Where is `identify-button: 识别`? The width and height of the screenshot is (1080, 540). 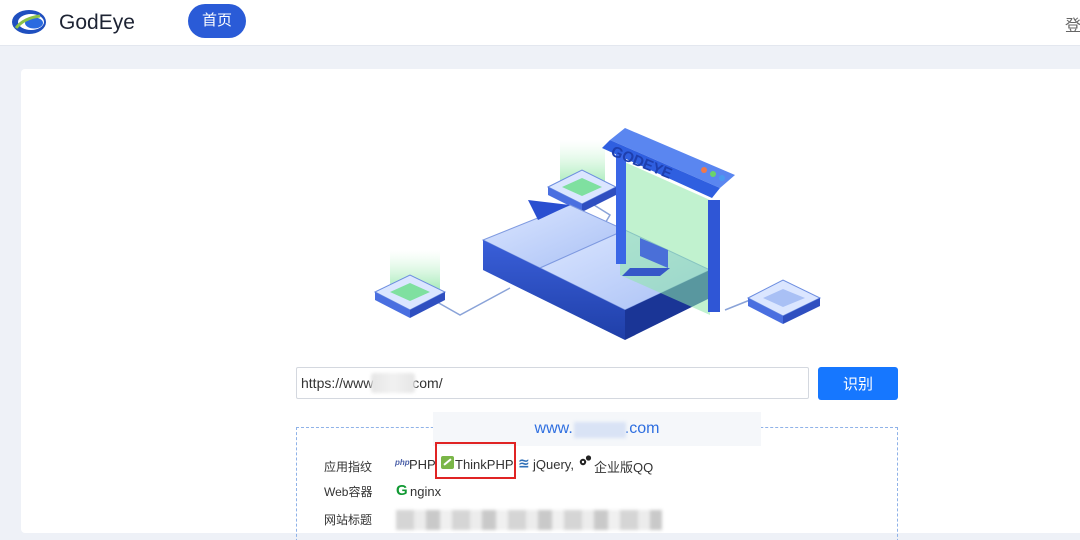 identify-button: 识别 is located at coordinates (858, 383).